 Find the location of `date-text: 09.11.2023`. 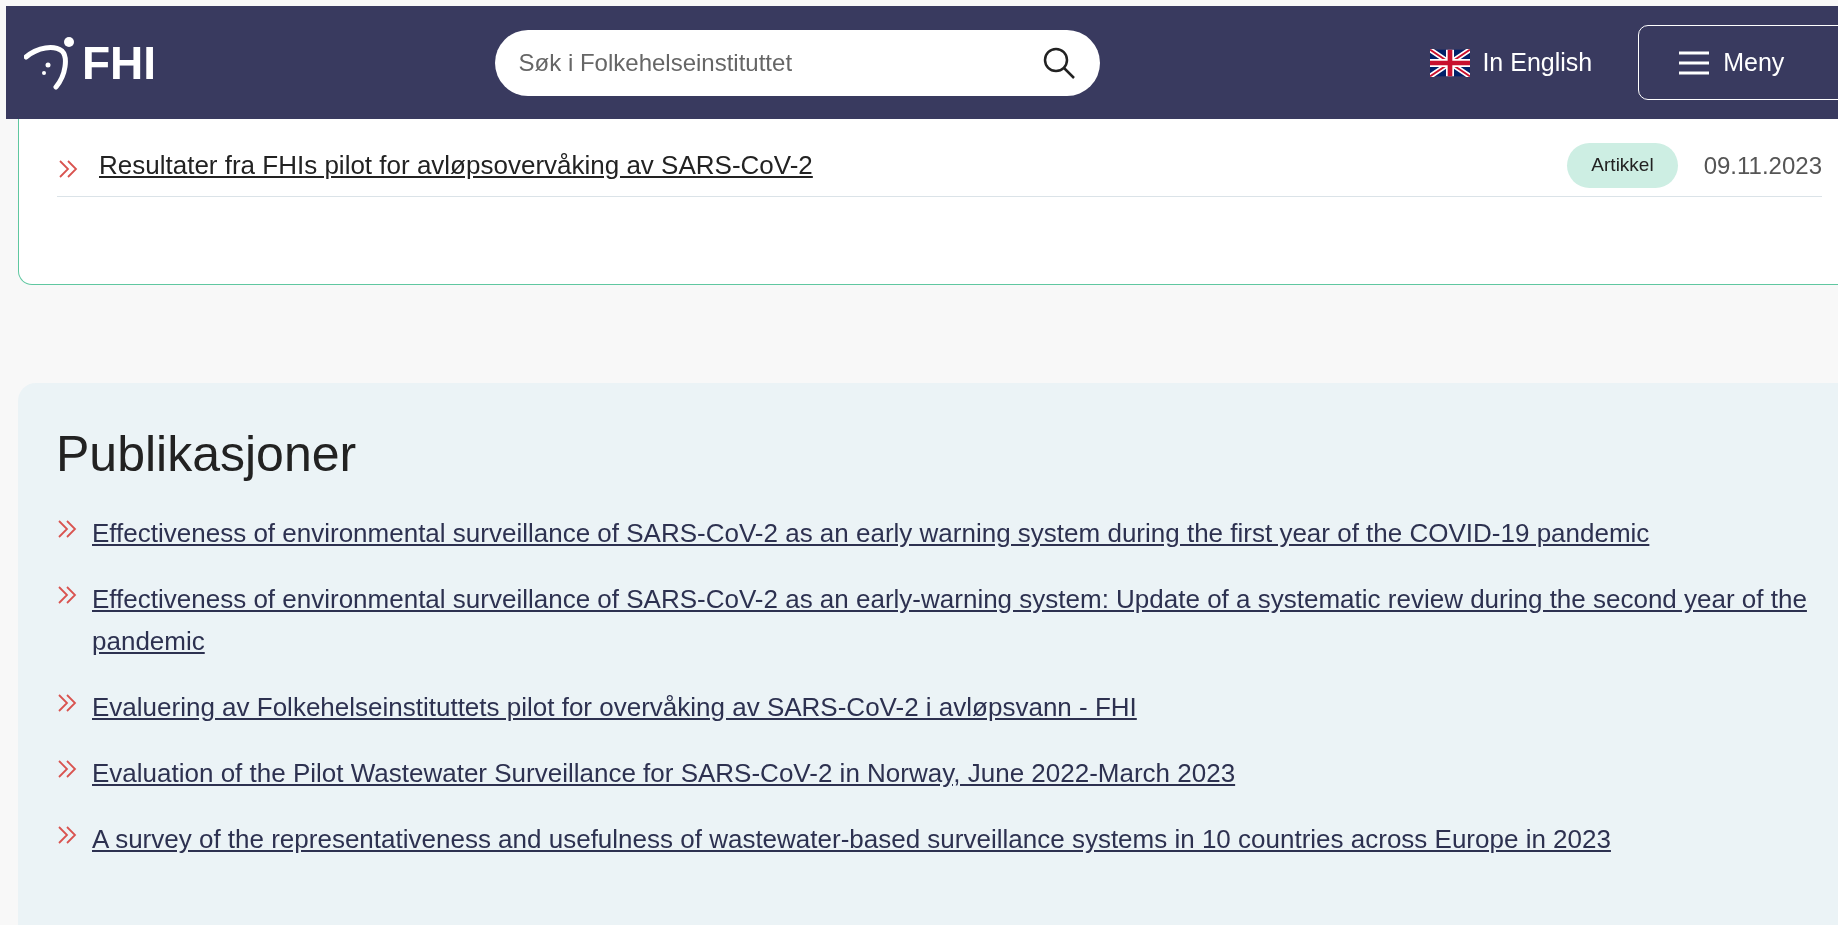

date-text: 09.11.2023 is located at coordinates (1762, 165).